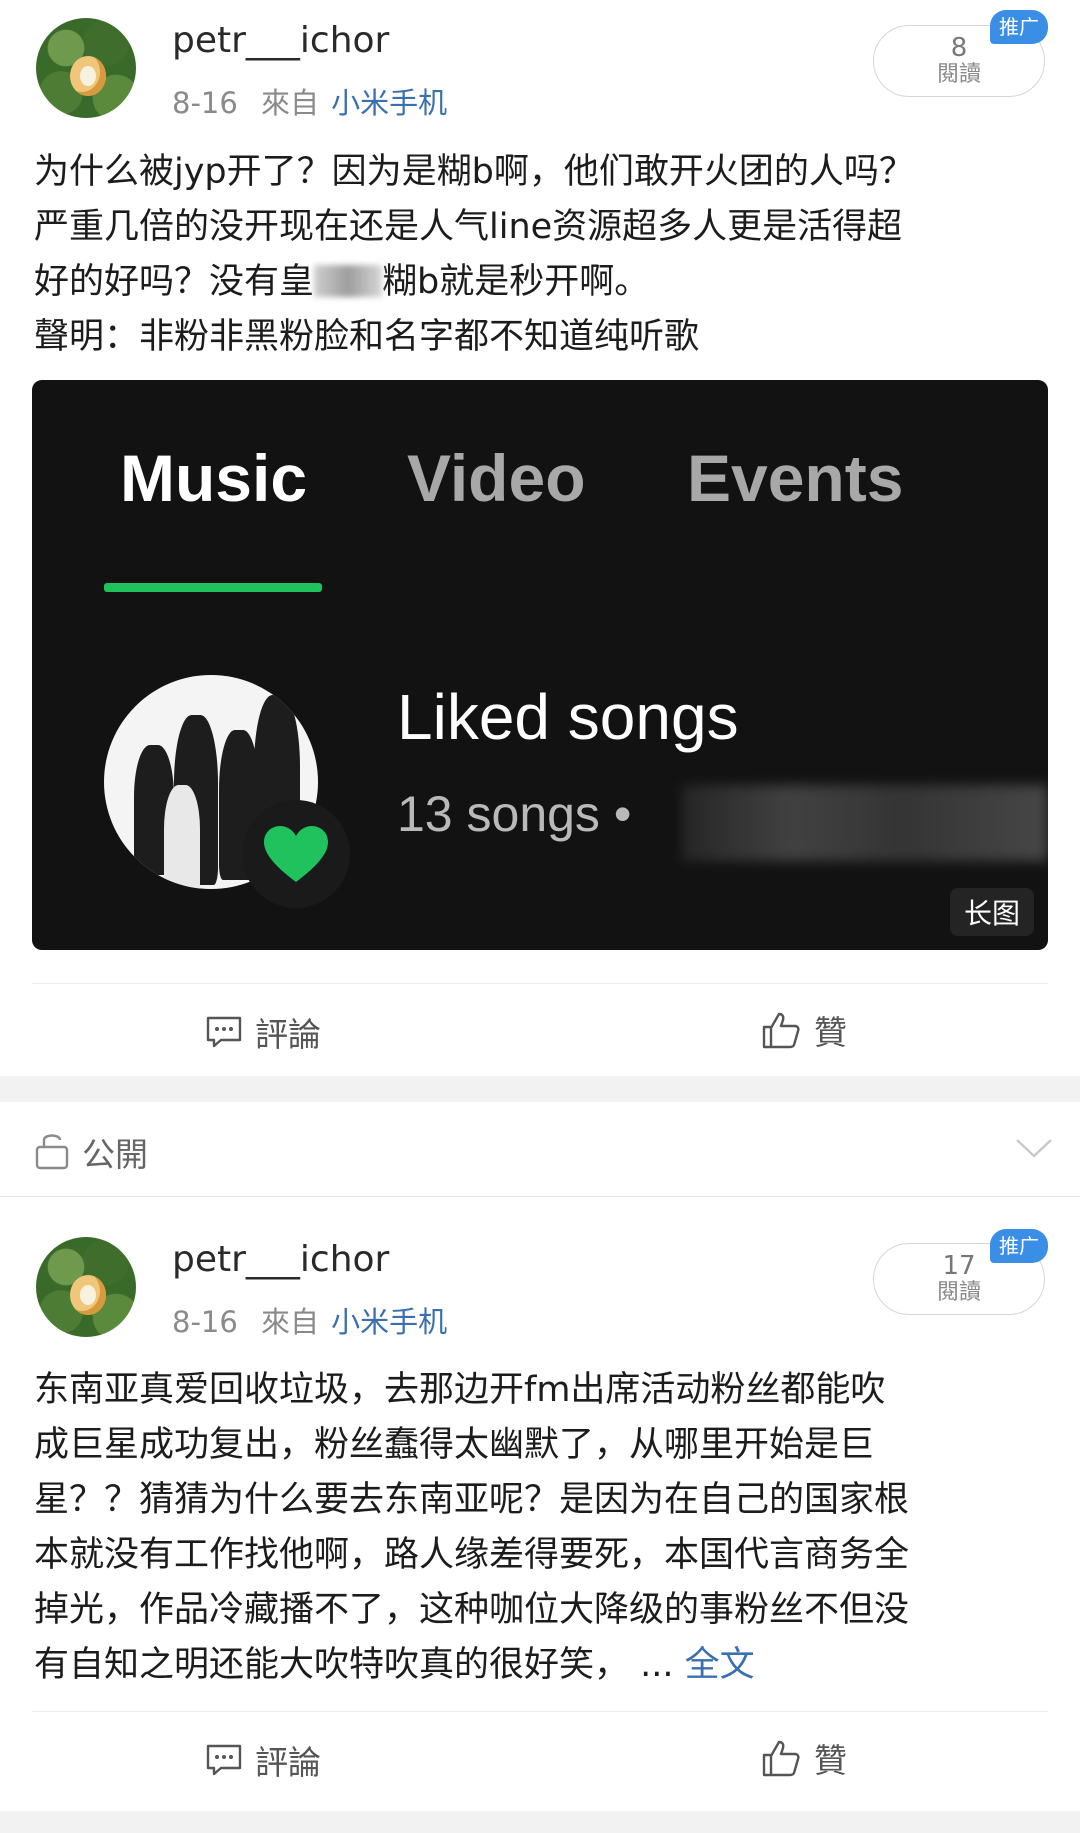 The width and height of the screenshot is (1080, 1833). Describe the element at coordinates (865, 823) in the screenshot. I see `blurred-region` at that location.